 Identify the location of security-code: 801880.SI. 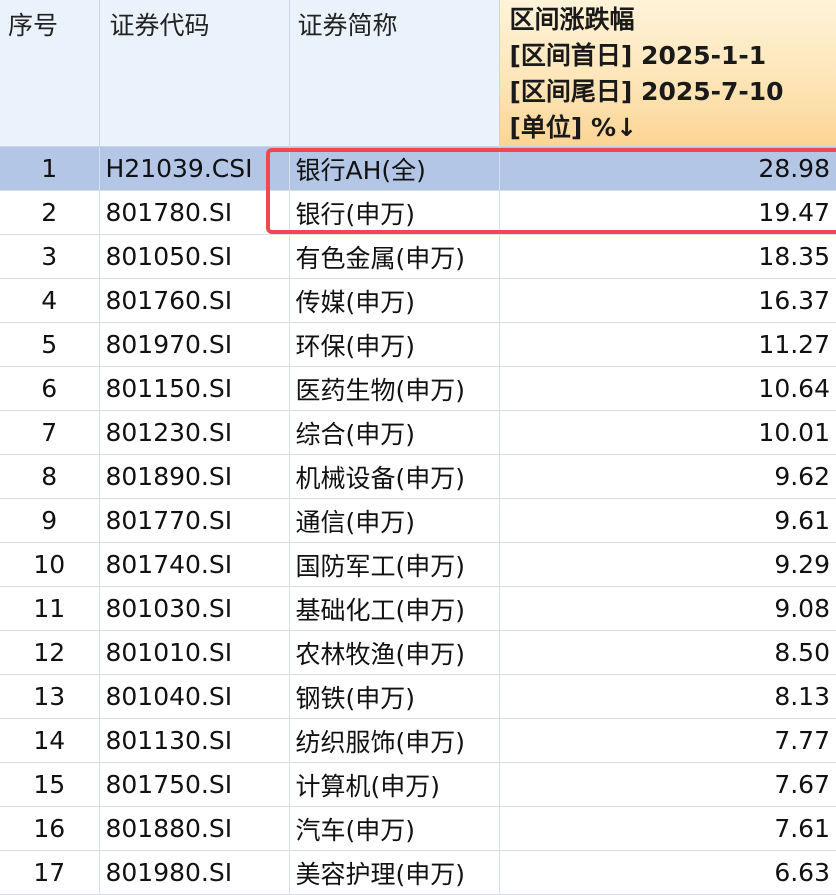
(194, 829).